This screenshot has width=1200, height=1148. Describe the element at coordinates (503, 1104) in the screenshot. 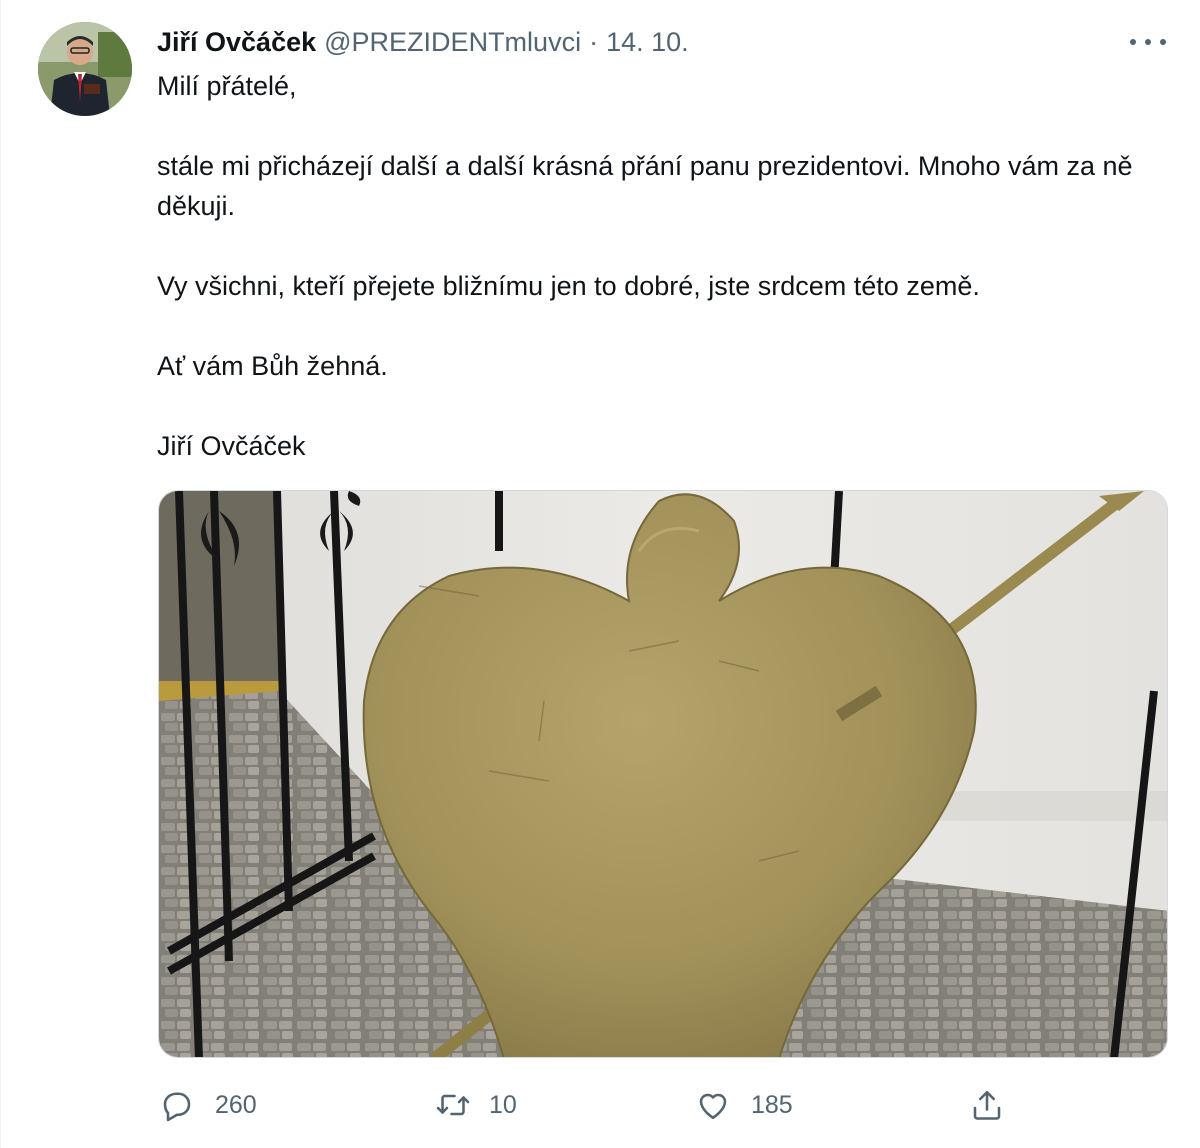

I see `retweet-count: 10` at that location.